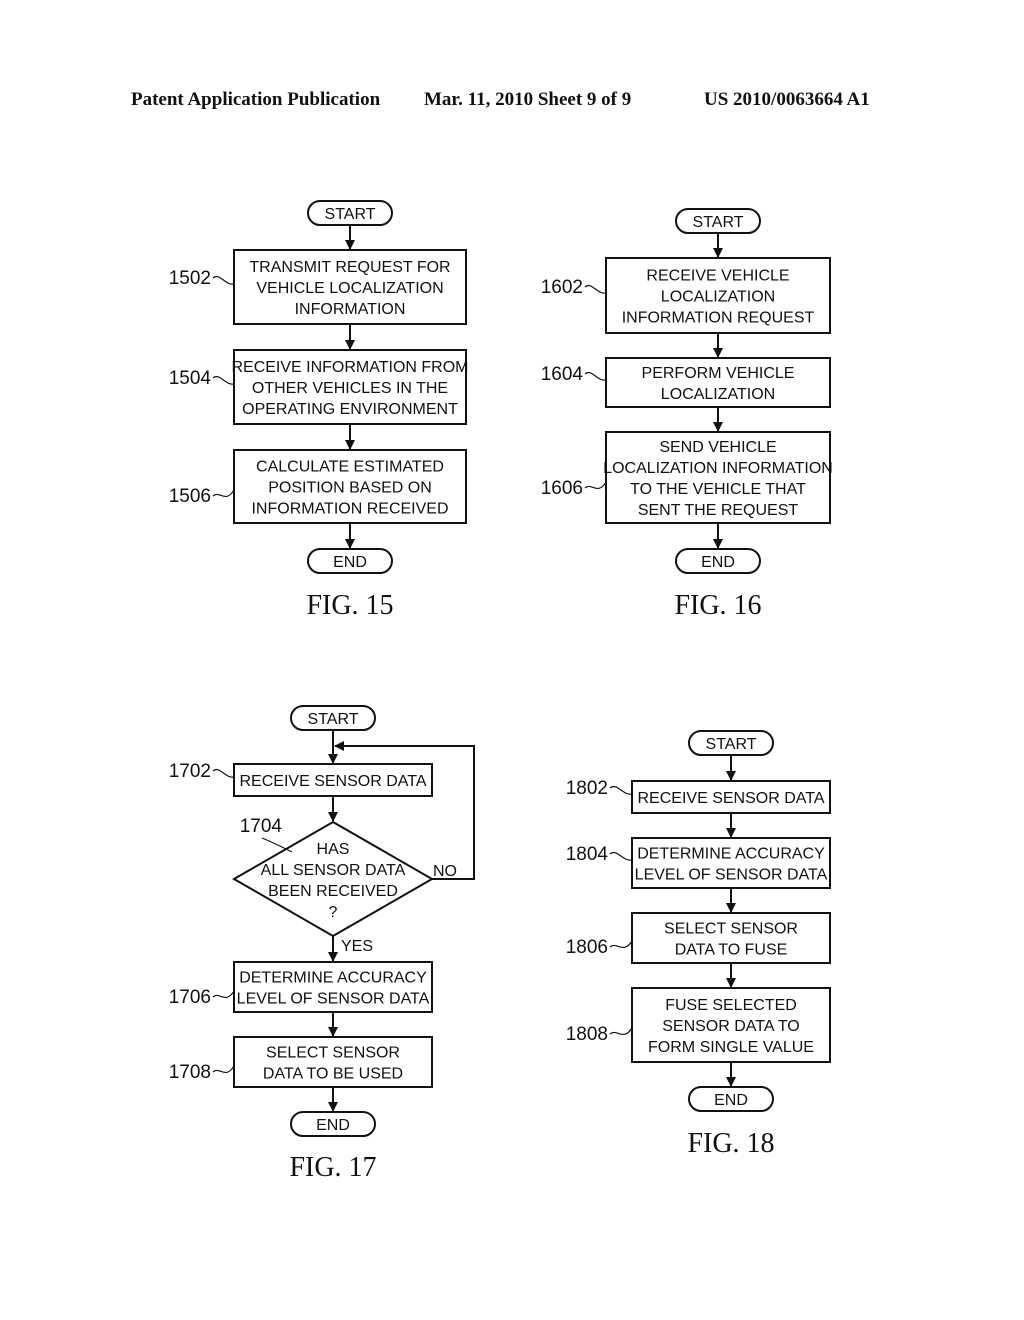 The width and height of the screenshot is (1024, 1320). I want to click on decision-text-line: BEEN RECEIVED, so click(333, 891).